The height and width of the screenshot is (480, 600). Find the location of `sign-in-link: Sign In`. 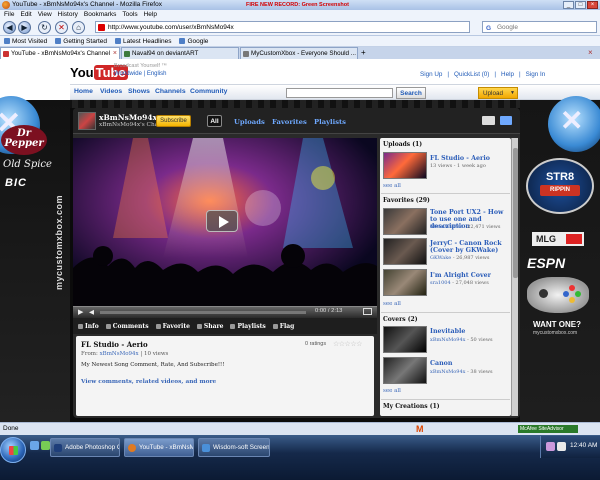

sign-in-link: Sign In is located at coordinates (536, 74).